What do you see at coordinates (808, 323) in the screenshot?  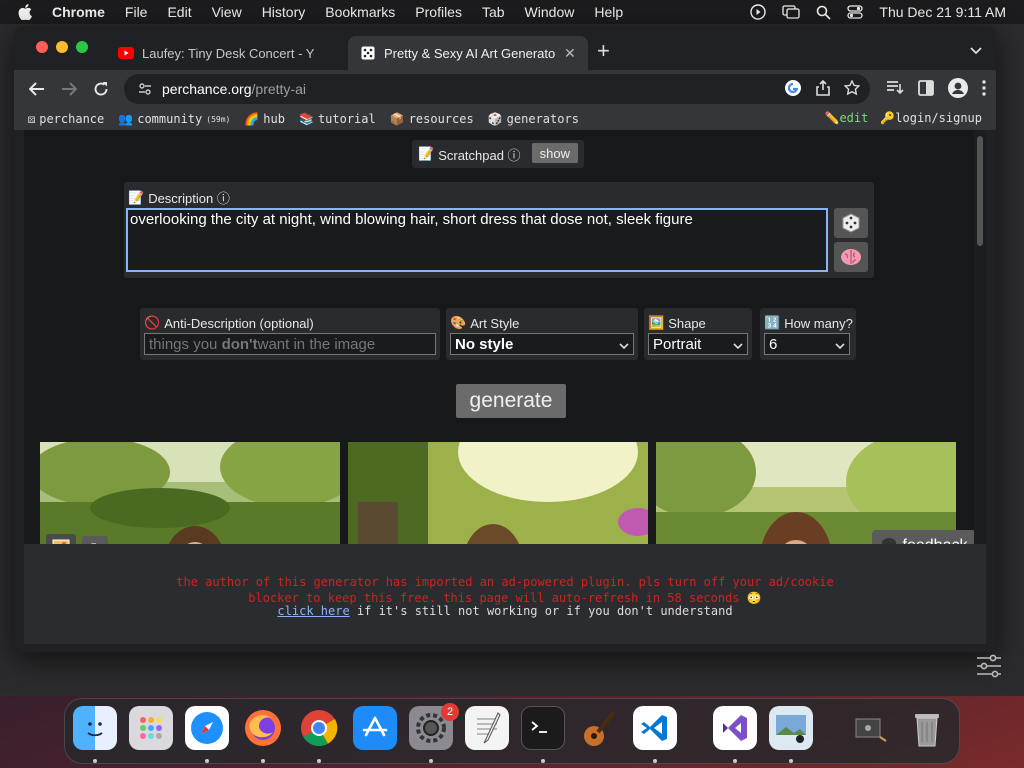 I see `how-many-label: 🔢 How many?` at bounding box center [808, 323].